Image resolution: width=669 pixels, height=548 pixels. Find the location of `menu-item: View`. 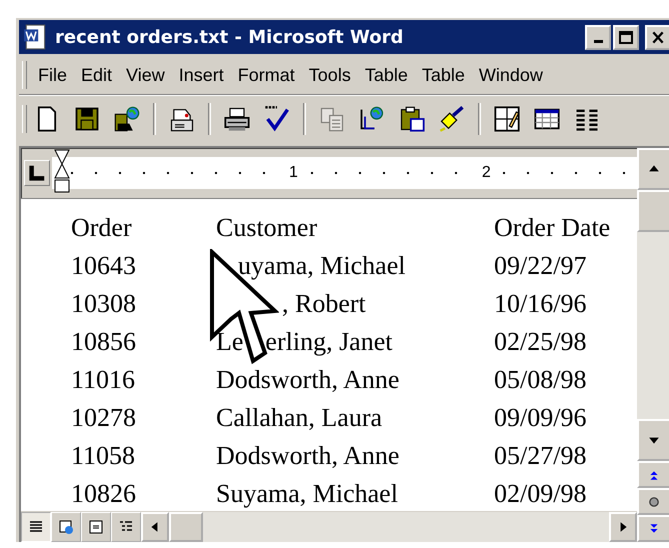

menu-item: View is located at coordinates (145, 75).